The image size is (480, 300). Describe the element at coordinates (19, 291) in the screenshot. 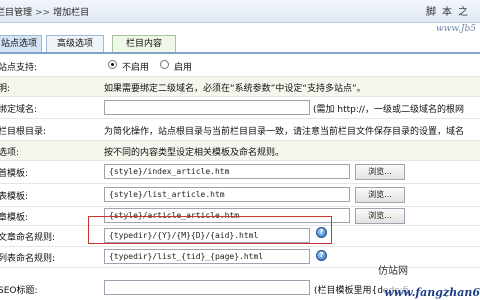

I see `seo-title-label: SEO标题:` at that location.